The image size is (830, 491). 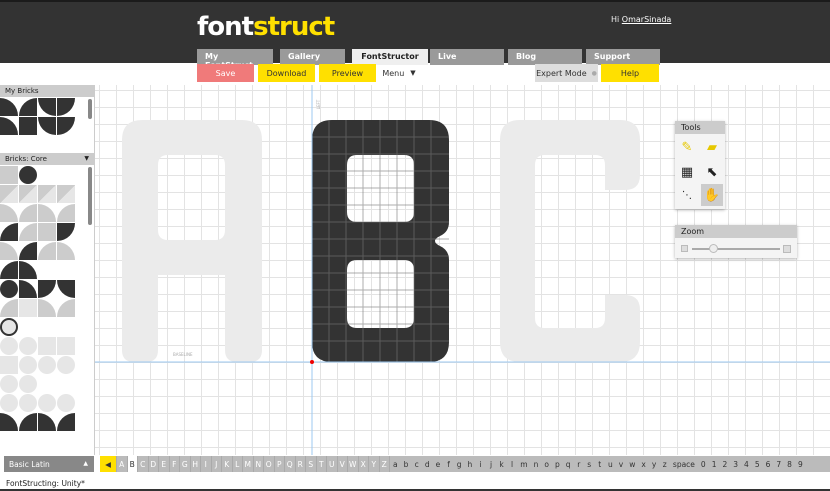 What do you see at coordinates (579, 464) in the screenshot?
I see `char-r: r` at bounding box center [579, 464].